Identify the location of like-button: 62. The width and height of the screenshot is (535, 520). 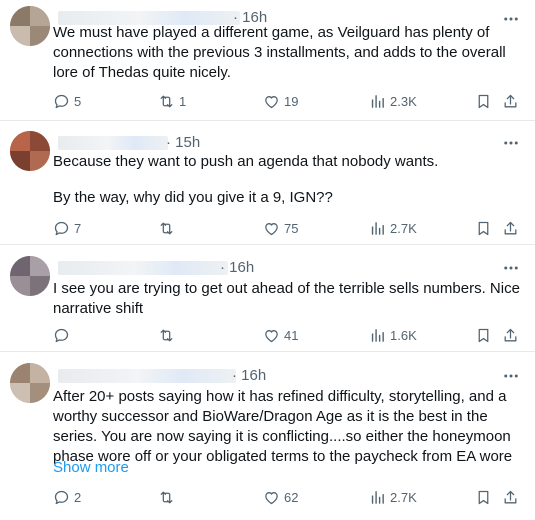
(280, 497).